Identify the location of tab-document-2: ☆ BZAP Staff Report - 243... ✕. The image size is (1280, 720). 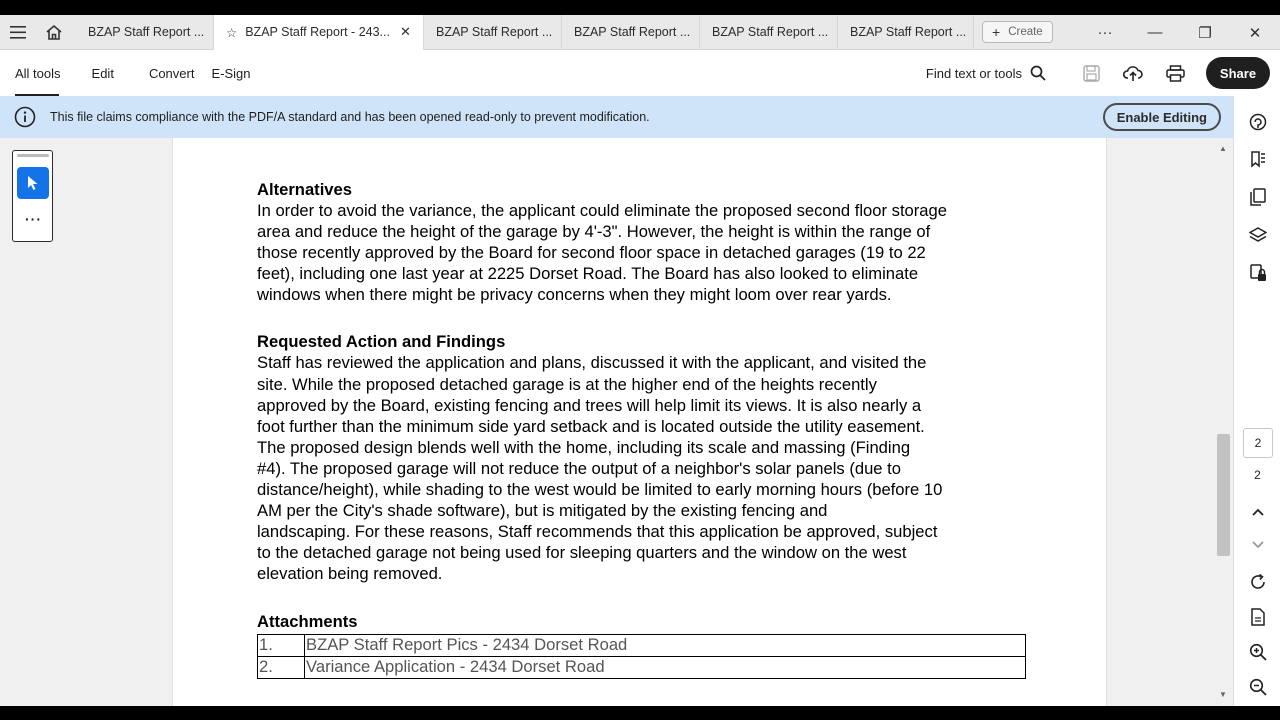
(319, 32).